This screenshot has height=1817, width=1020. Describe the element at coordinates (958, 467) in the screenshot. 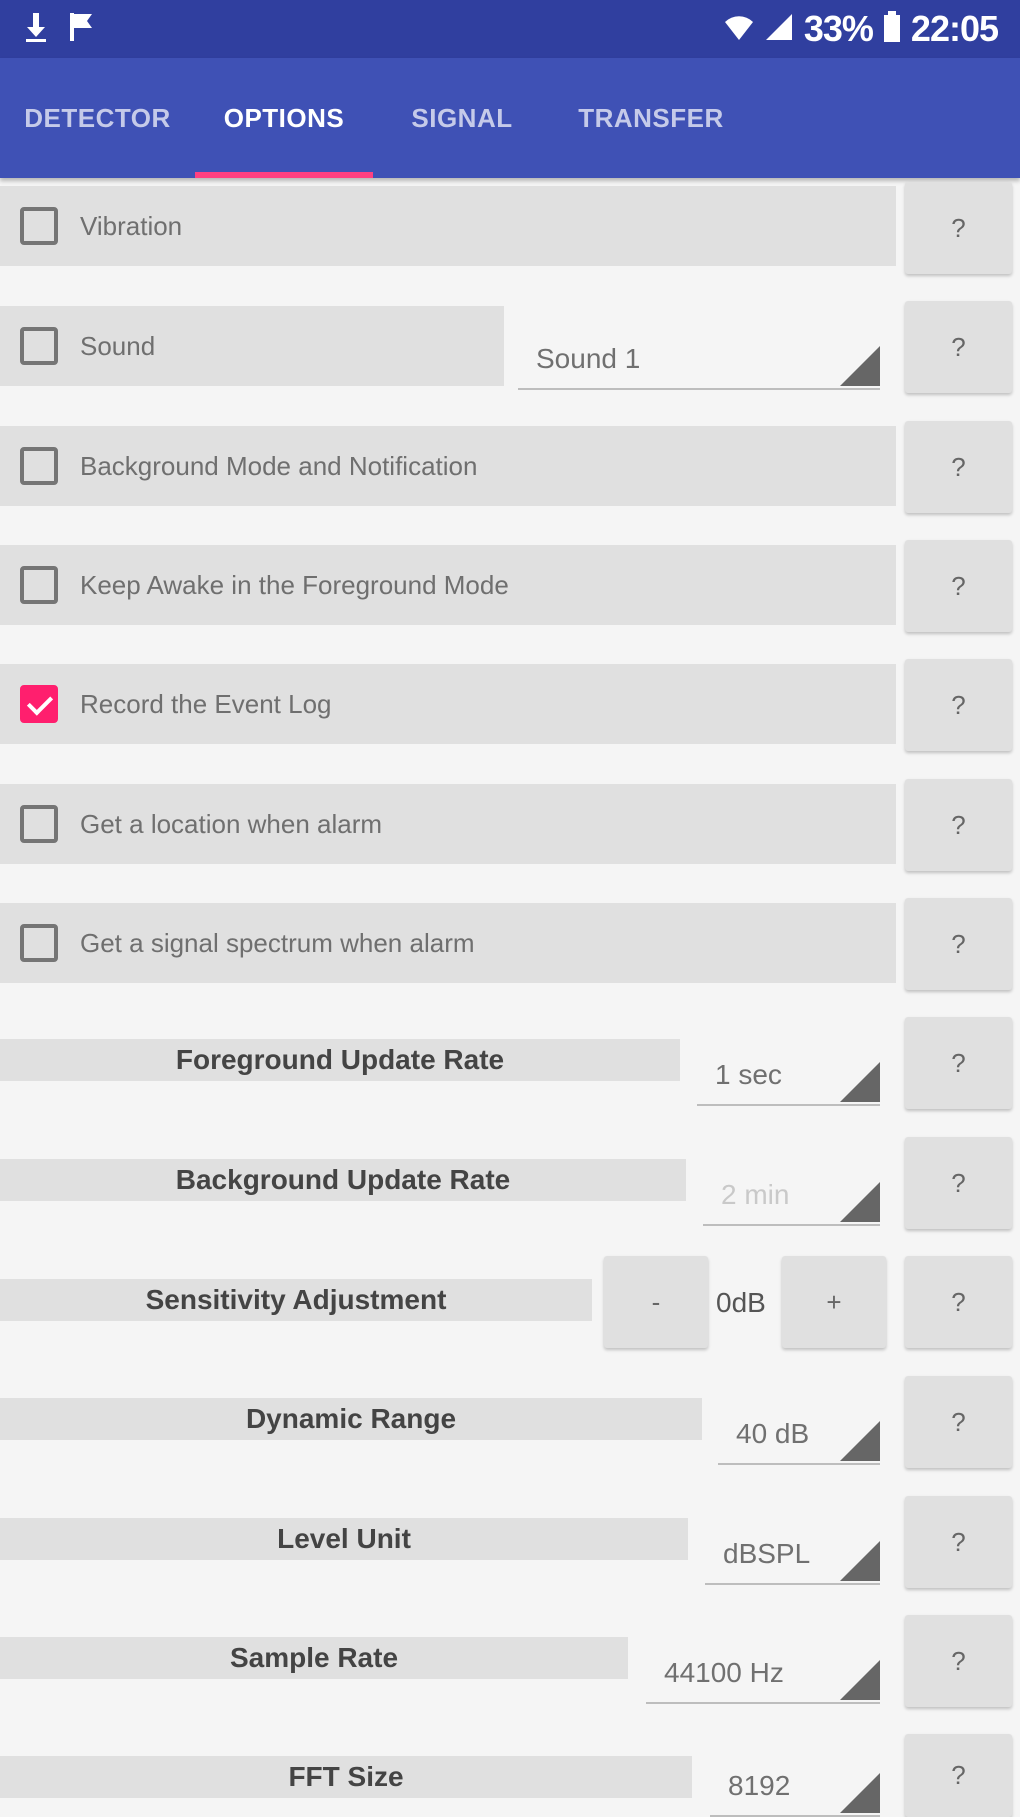

I see `background-mode-help-button: ?` at that location.